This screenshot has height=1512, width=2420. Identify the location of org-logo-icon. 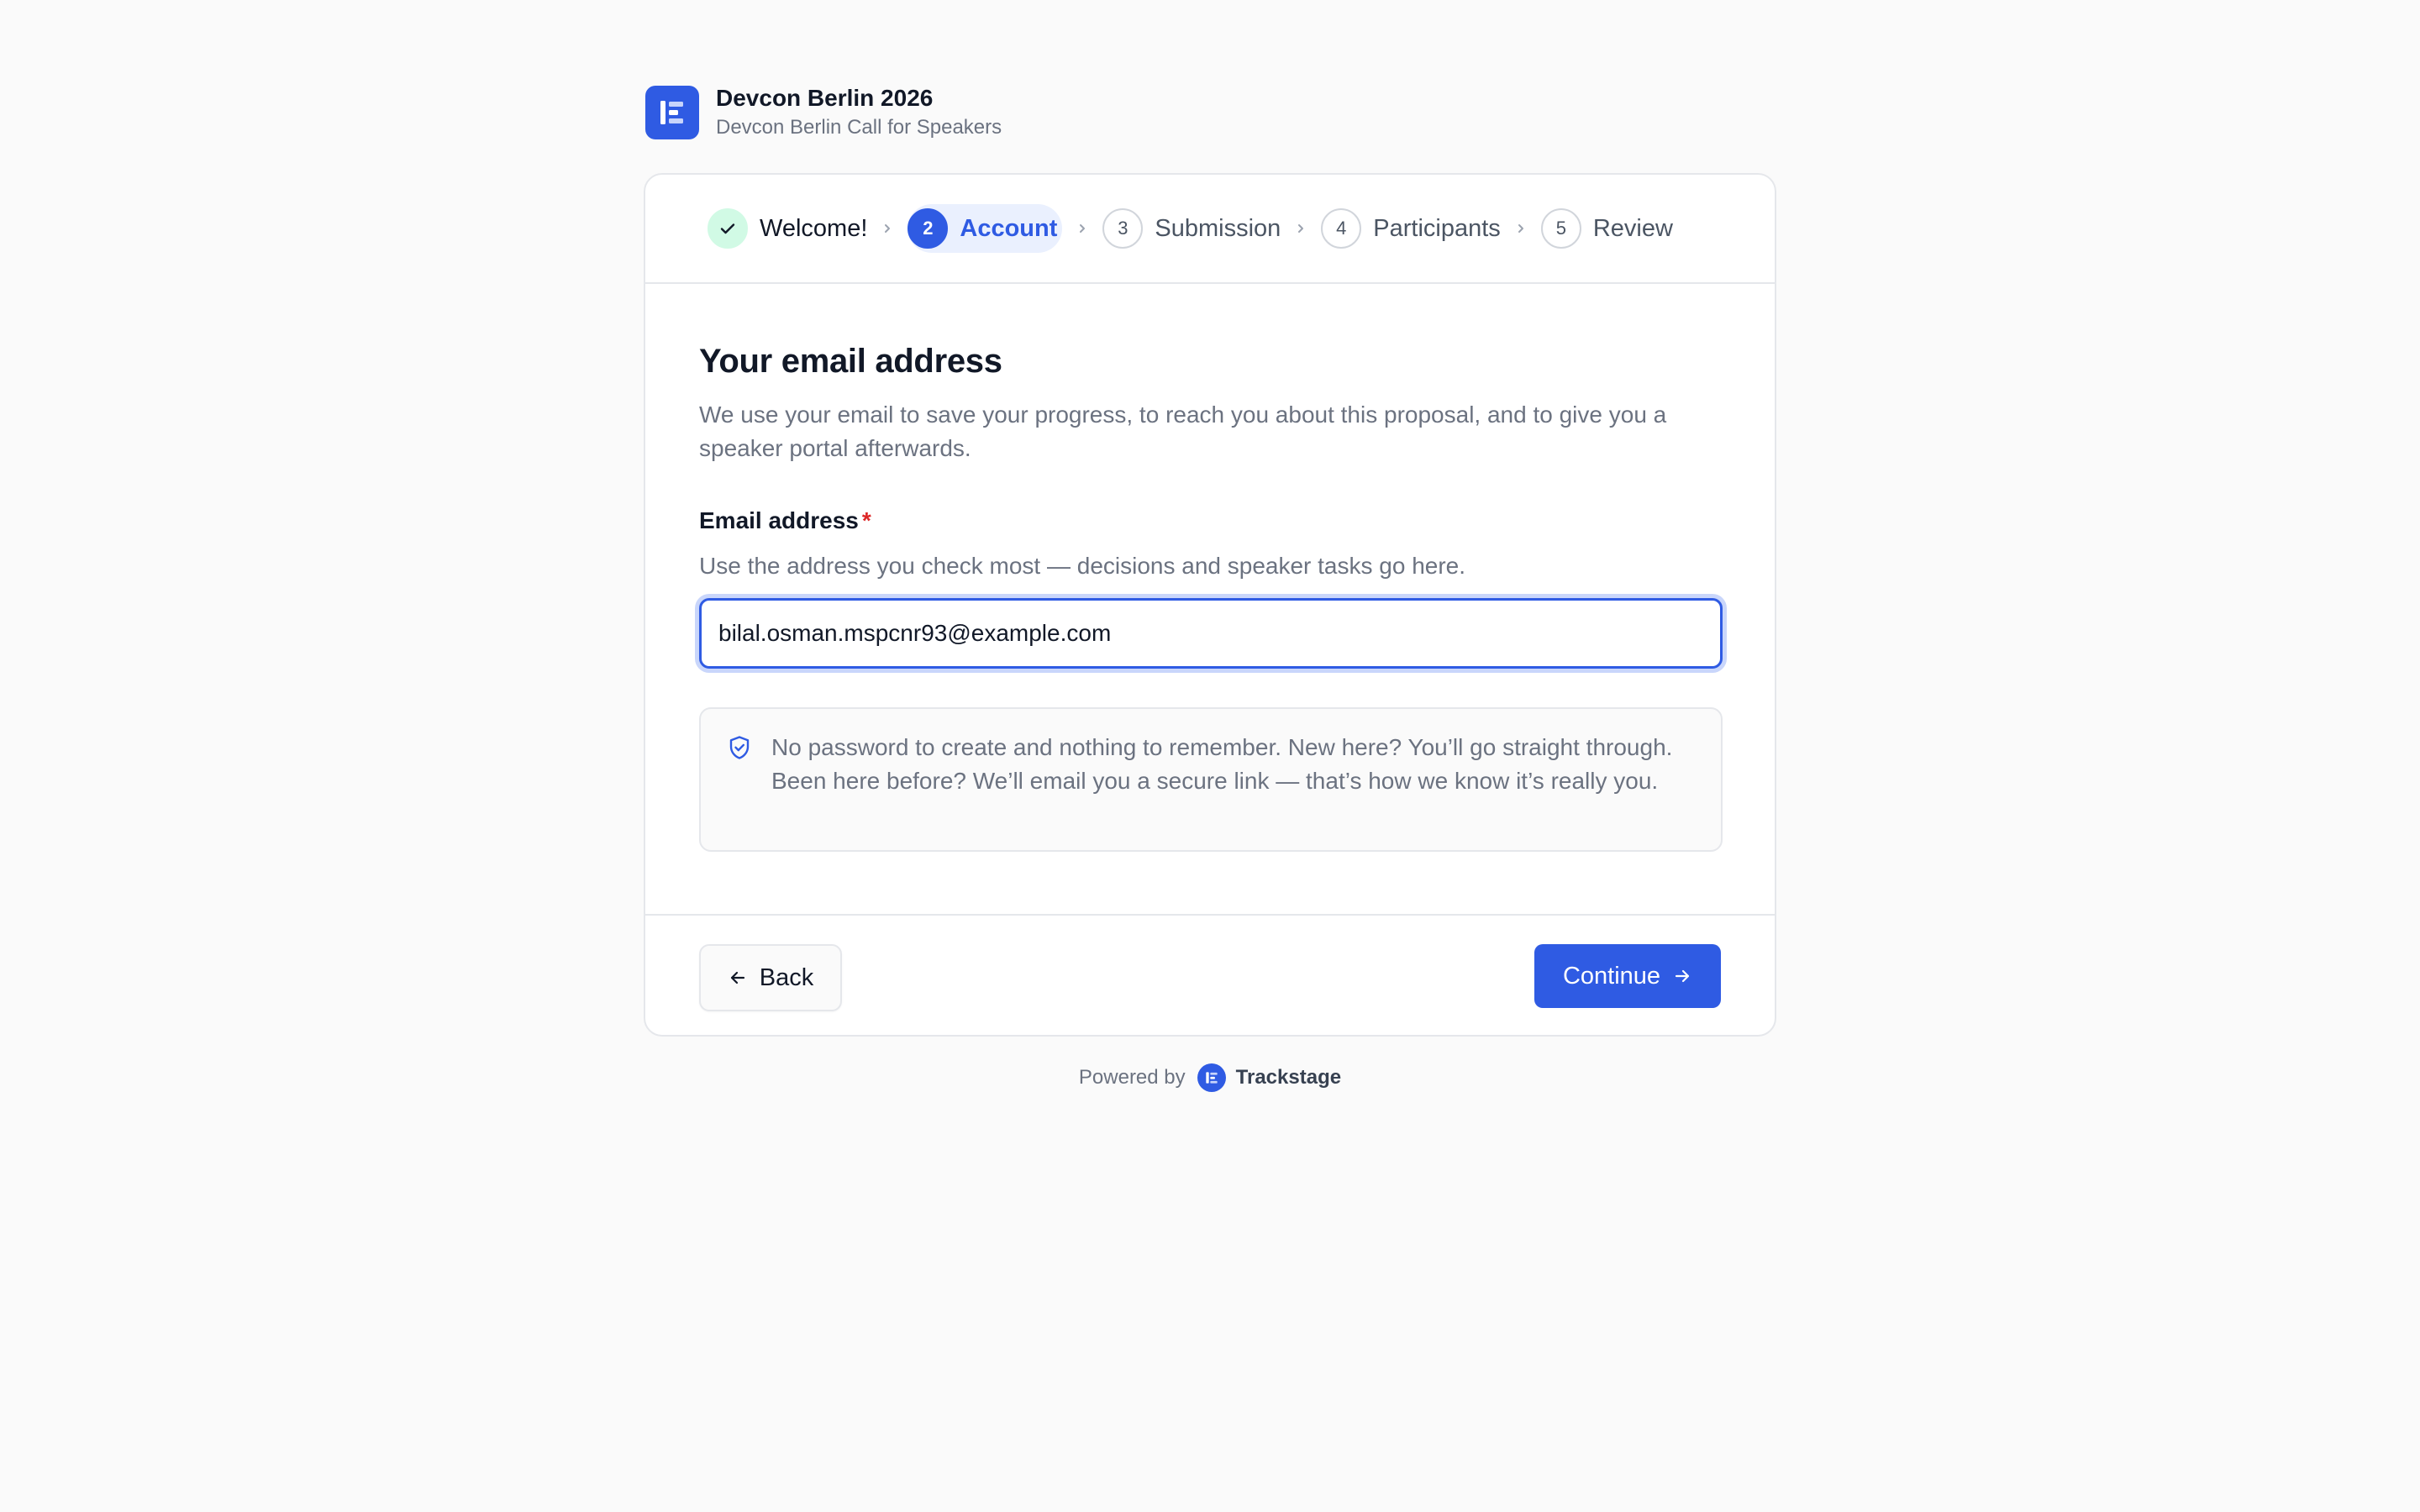
(672, 112).